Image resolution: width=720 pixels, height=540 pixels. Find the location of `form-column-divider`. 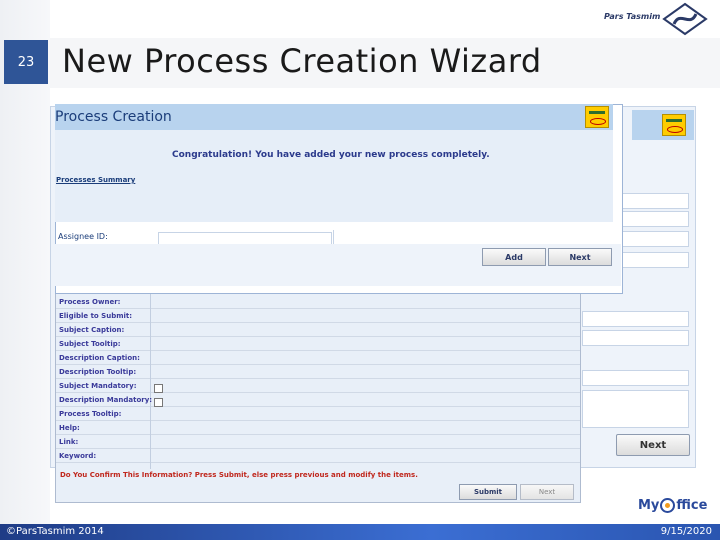

form-column-divider is located at coordinates (150, 381).